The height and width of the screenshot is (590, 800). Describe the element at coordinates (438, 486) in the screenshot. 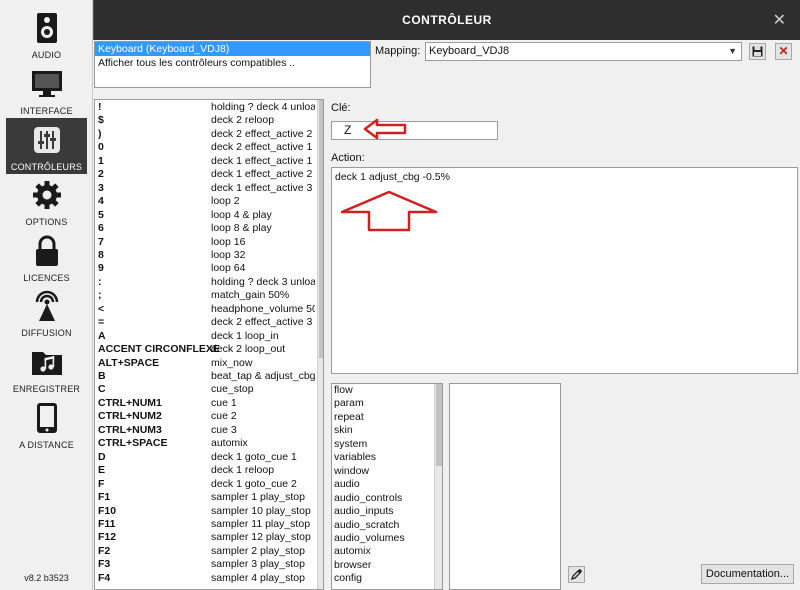

I see `verb-list-scrollbar` at that location.